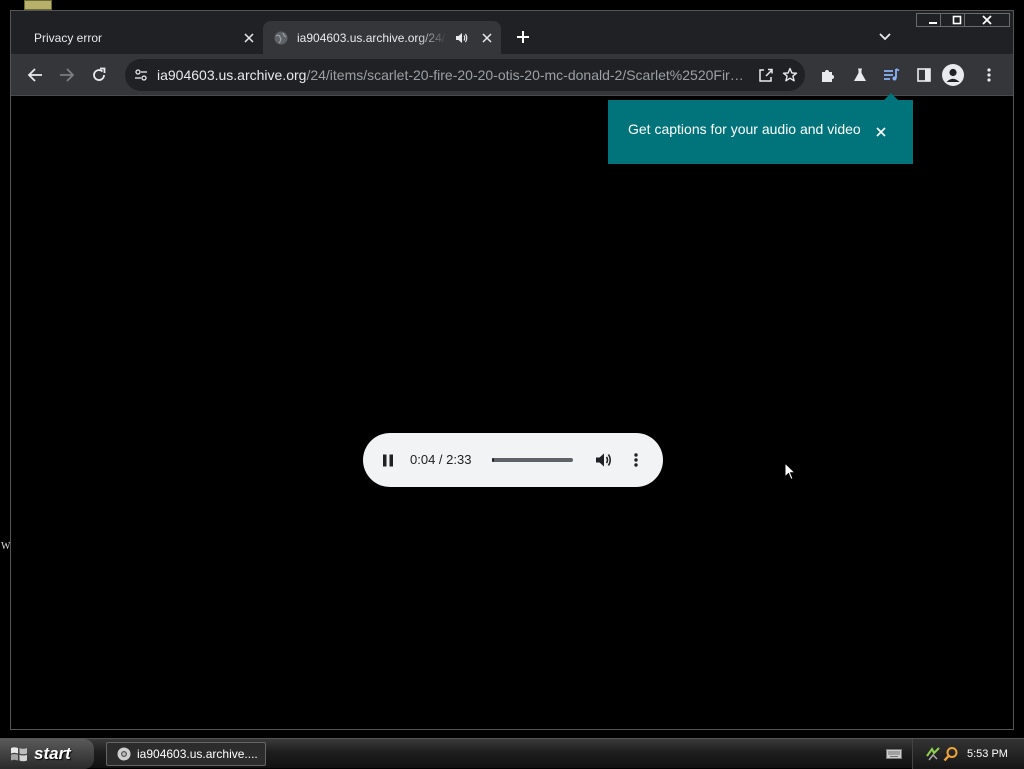 Image resolution: width=1024 pixels, height=769 pixels. I want to click on search-tray-icon, so click(951, 754).